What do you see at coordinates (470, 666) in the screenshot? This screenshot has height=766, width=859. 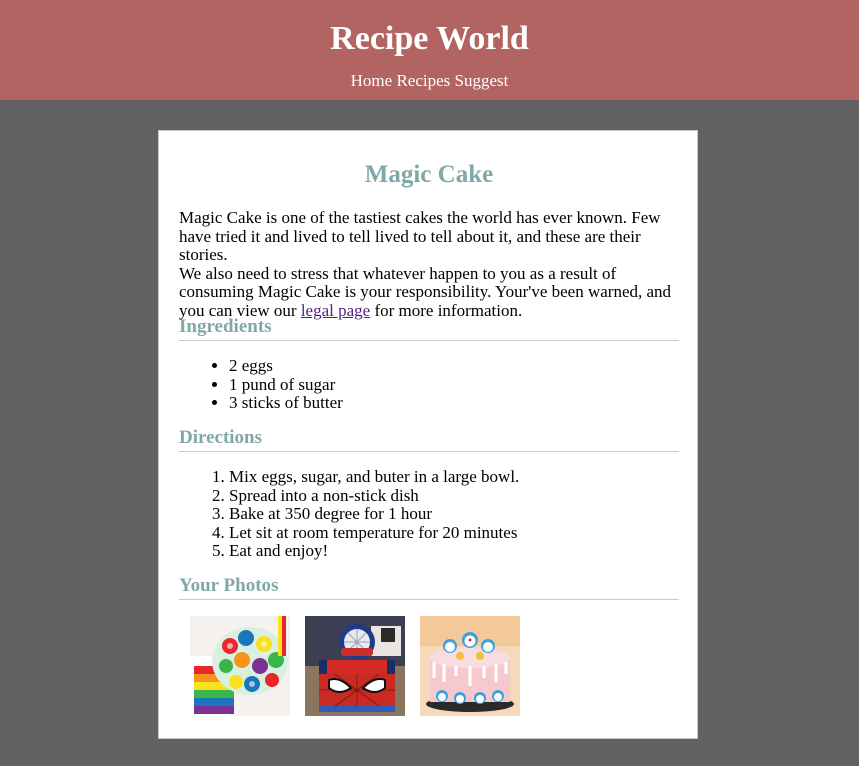 I see `doraemon-cake-photo` at bounding box center [470, 666].